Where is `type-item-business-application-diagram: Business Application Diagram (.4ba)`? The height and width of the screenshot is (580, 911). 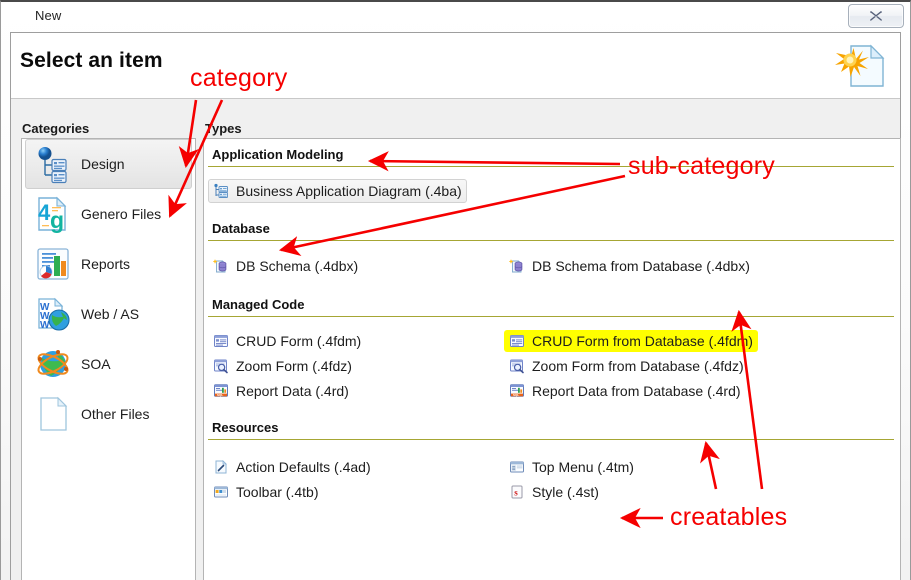
type-item-business-application-diagram: Business Application Diagram (.4ba) is located at coordinates (337, 191).